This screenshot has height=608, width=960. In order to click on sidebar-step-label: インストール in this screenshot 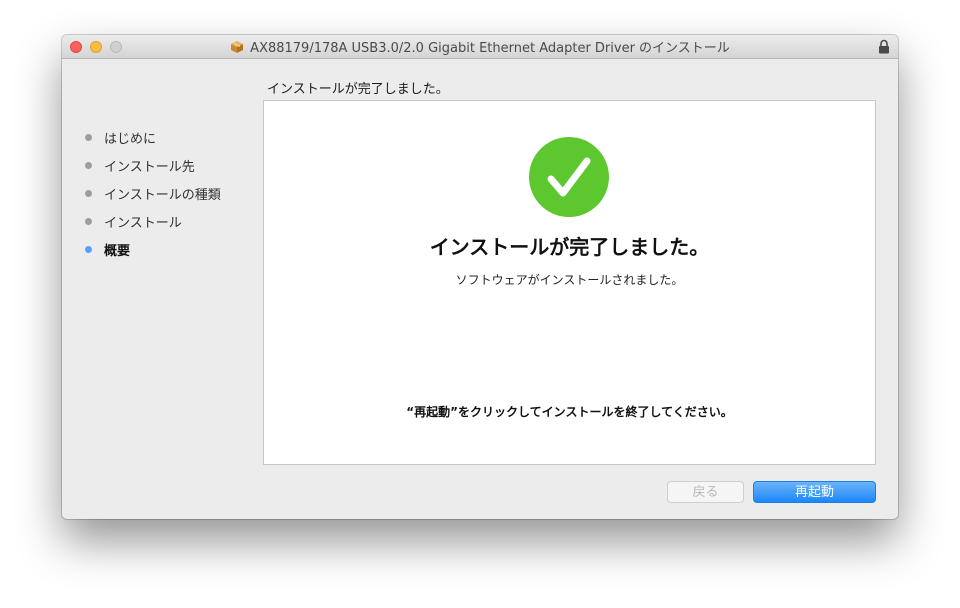, I will do `click(143, 223)`.